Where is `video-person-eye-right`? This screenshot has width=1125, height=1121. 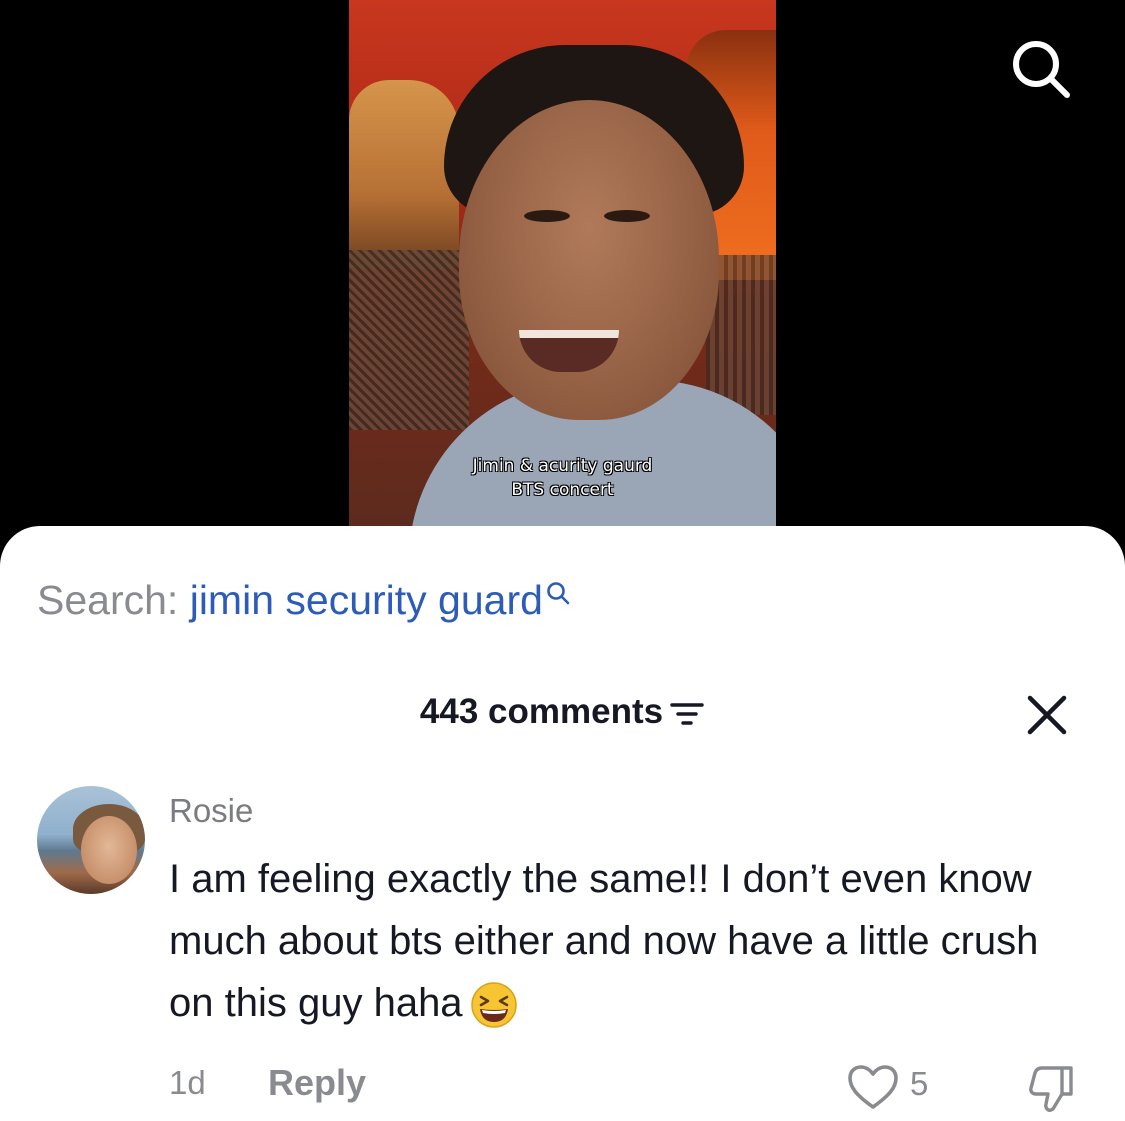 video-person-eye-right is located at coordinates (627, 216).